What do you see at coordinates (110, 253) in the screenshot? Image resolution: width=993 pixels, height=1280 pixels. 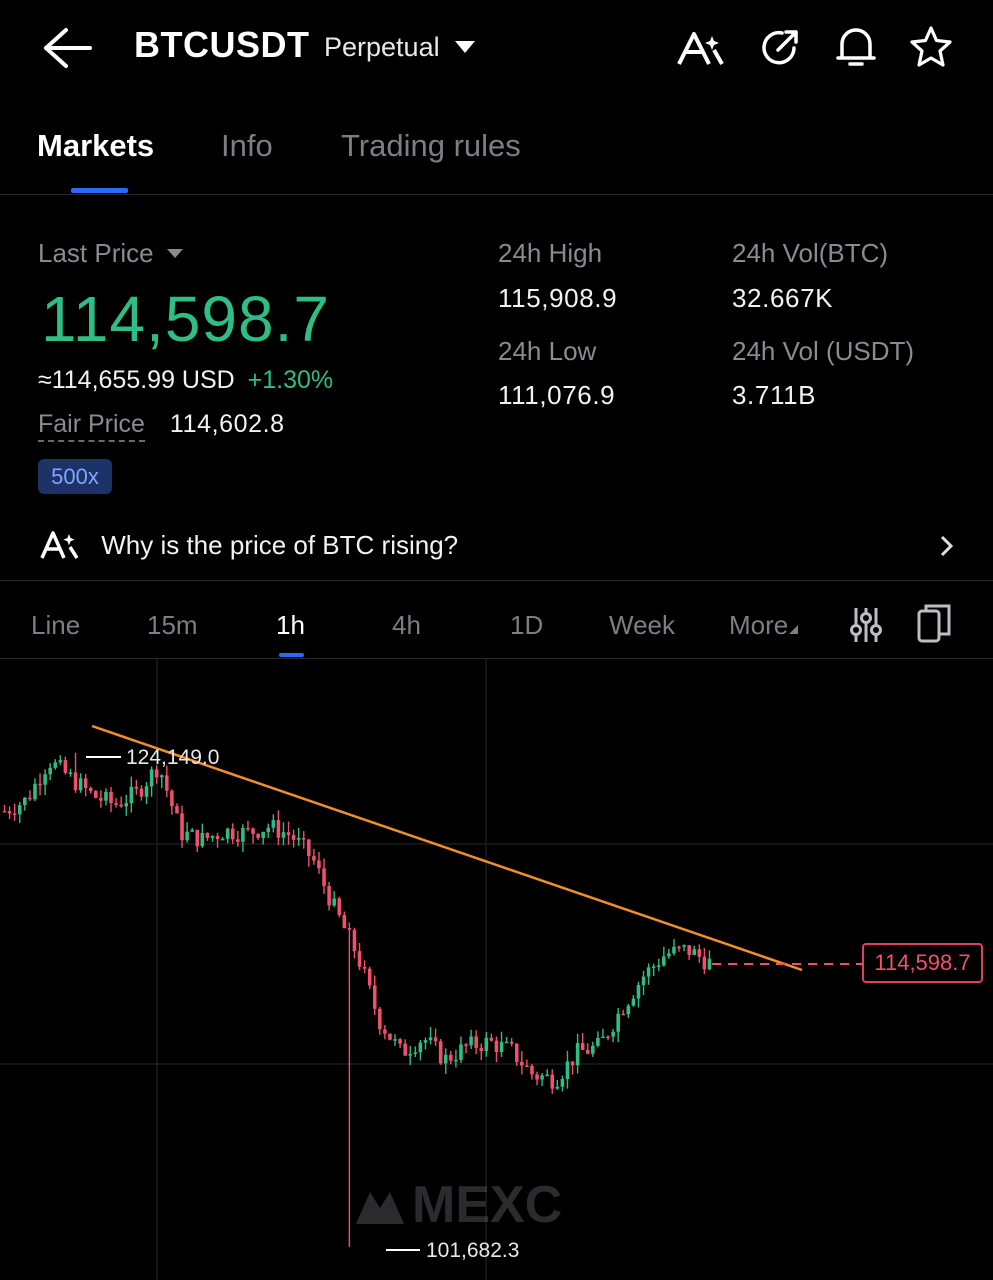 I see `last-price-selector: Last Price` at bounding box center [110, 253].